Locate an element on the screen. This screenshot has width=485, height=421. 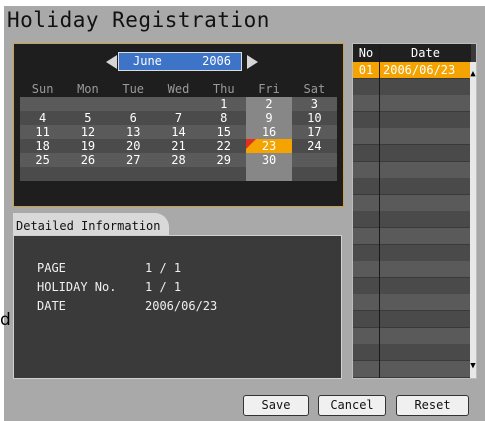
scroll-down-arrow-icon: ▼ is located at coordinates (473, 366).